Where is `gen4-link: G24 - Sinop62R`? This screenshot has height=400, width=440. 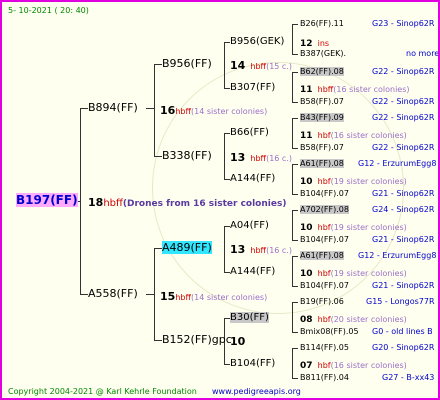 gen4-link: G24 - Sinop62R is located at coordinates (403, 210).